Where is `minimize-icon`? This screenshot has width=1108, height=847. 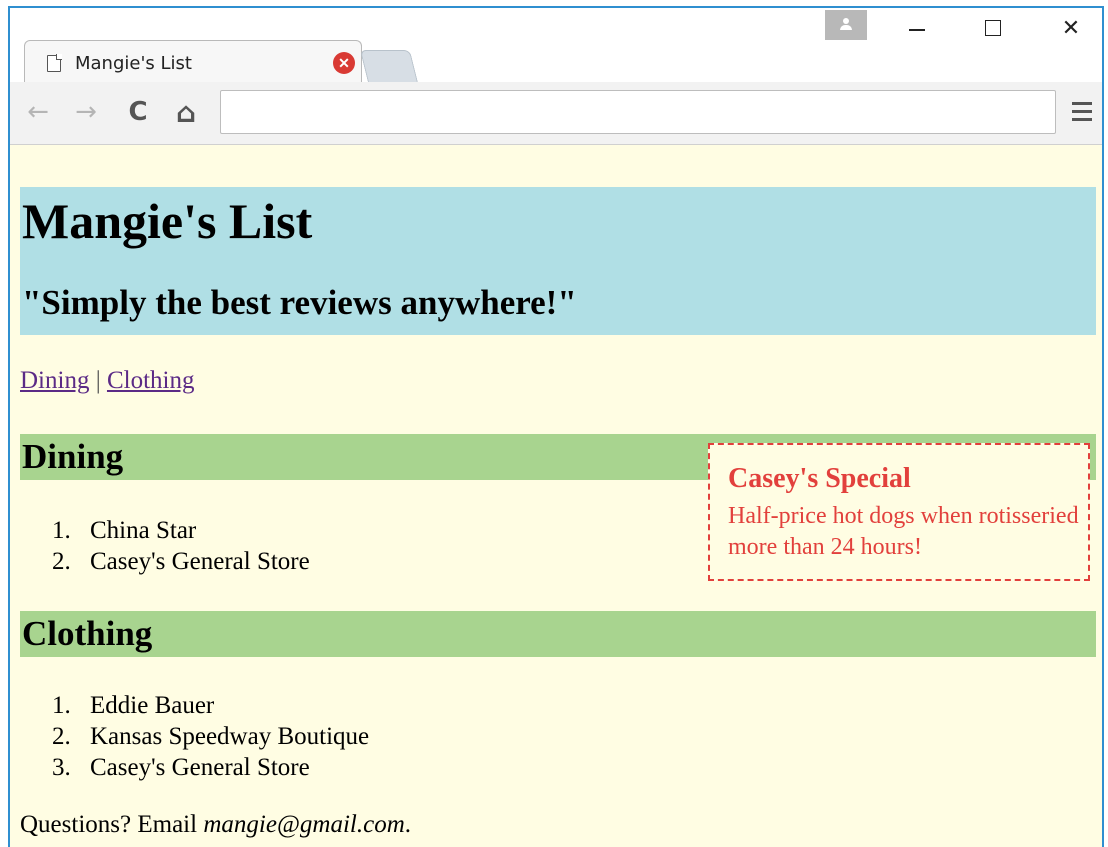 minimize-icon is located at coordinates (917, 30).